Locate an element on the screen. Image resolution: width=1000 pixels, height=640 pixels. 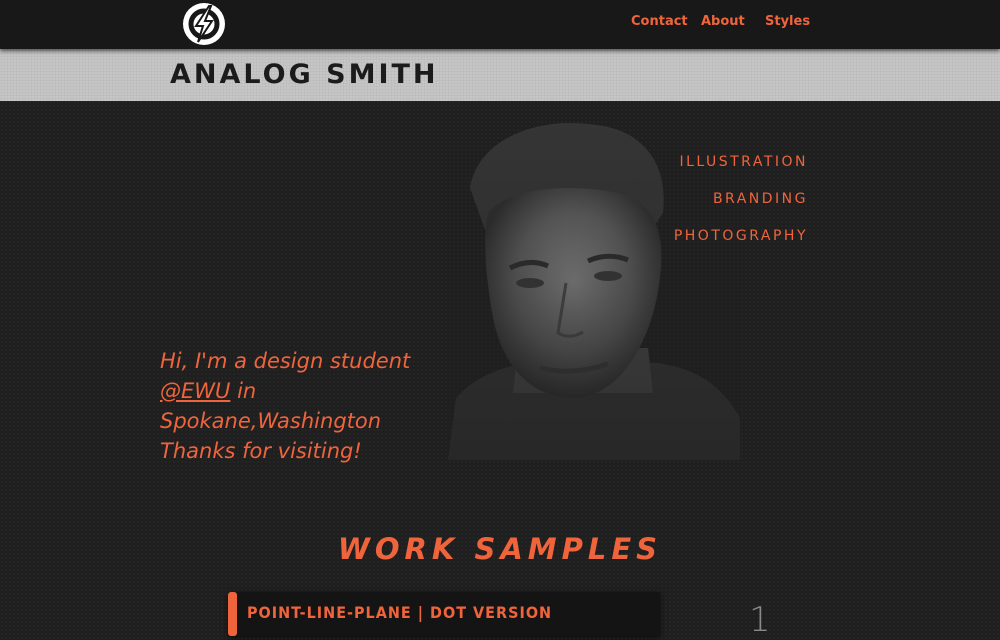
intro-line-2-rest: in is located at coordinates (243, 391).